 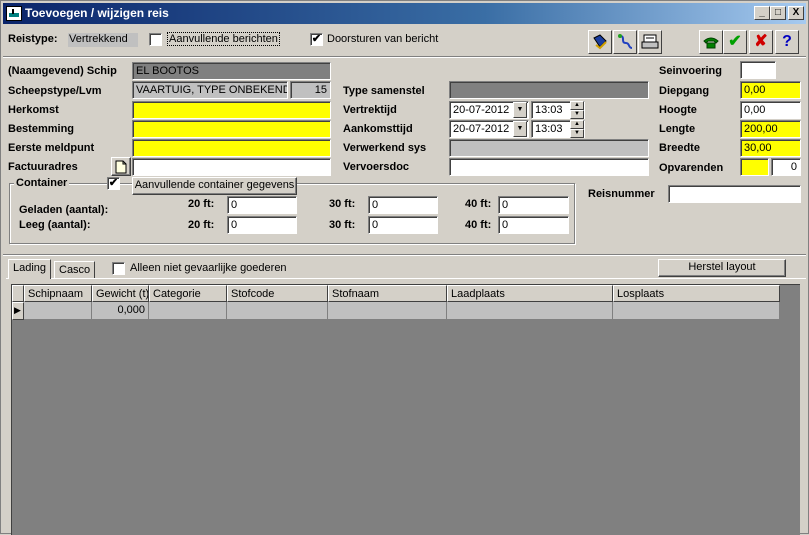 What do you see at coordinates (378, 129) in the screenshot?
I see `aankomsttijd-label: Aankomsttijd` at bounding box center [378, 129].